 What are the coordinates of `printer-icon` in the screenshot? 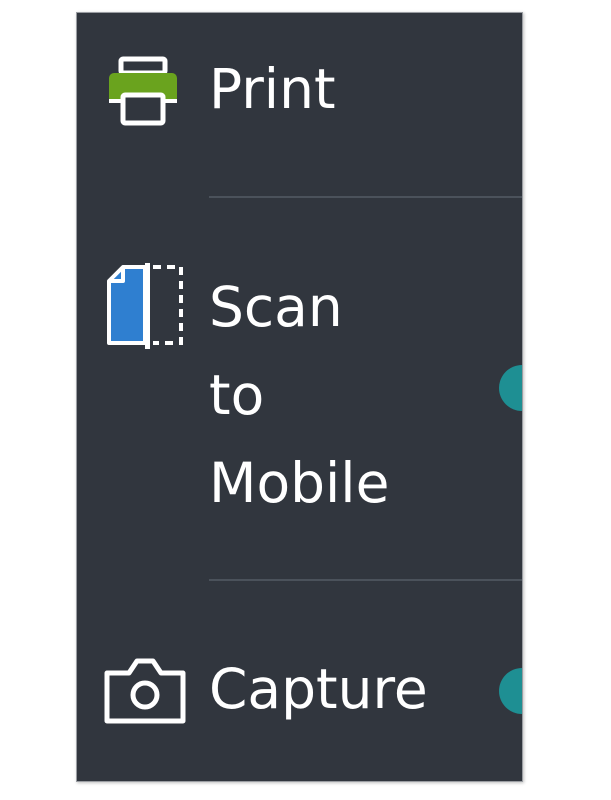 It's located at (143, 94).